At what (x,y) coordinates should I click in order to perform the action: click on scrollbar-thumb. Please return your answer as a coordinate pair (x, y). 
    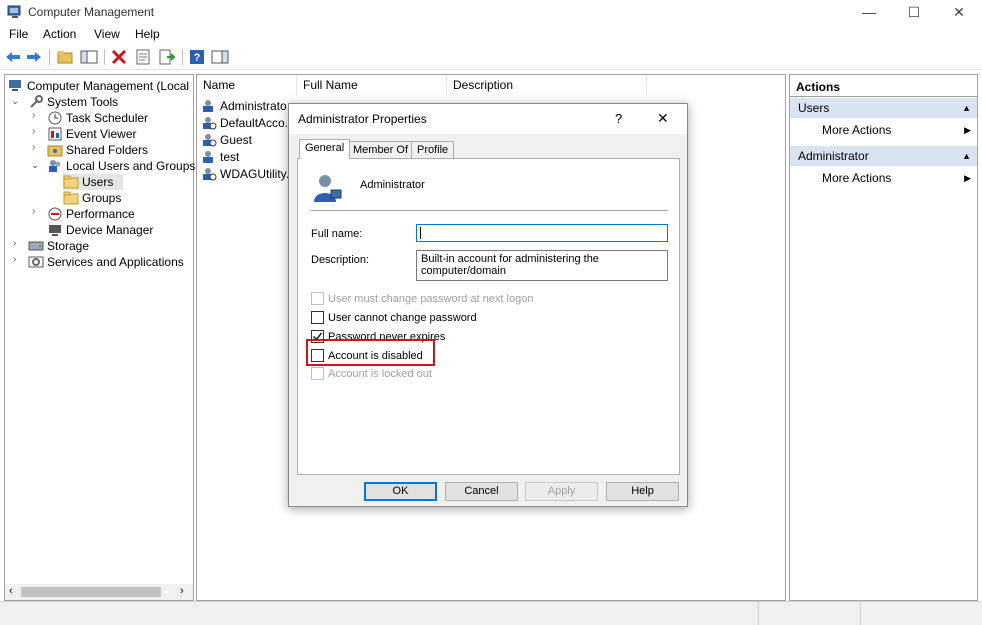
    Looking at the image, I should click on (91, 592).